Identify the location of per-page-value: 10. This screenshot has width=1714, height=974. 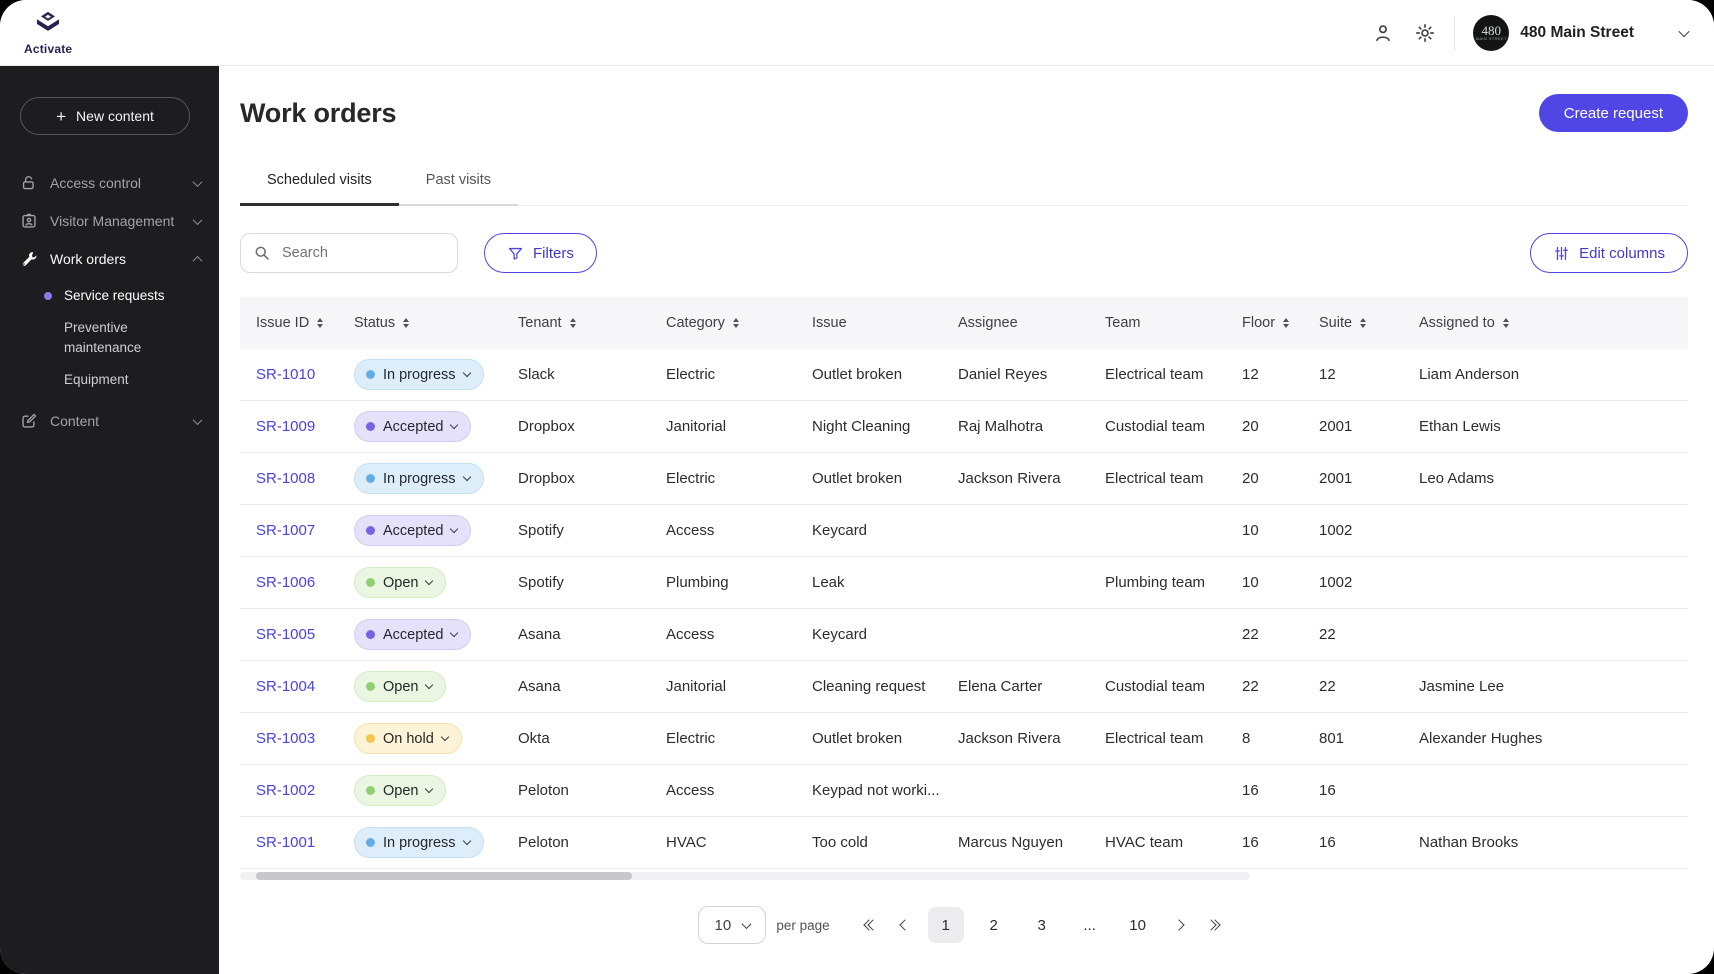
(723, 925).